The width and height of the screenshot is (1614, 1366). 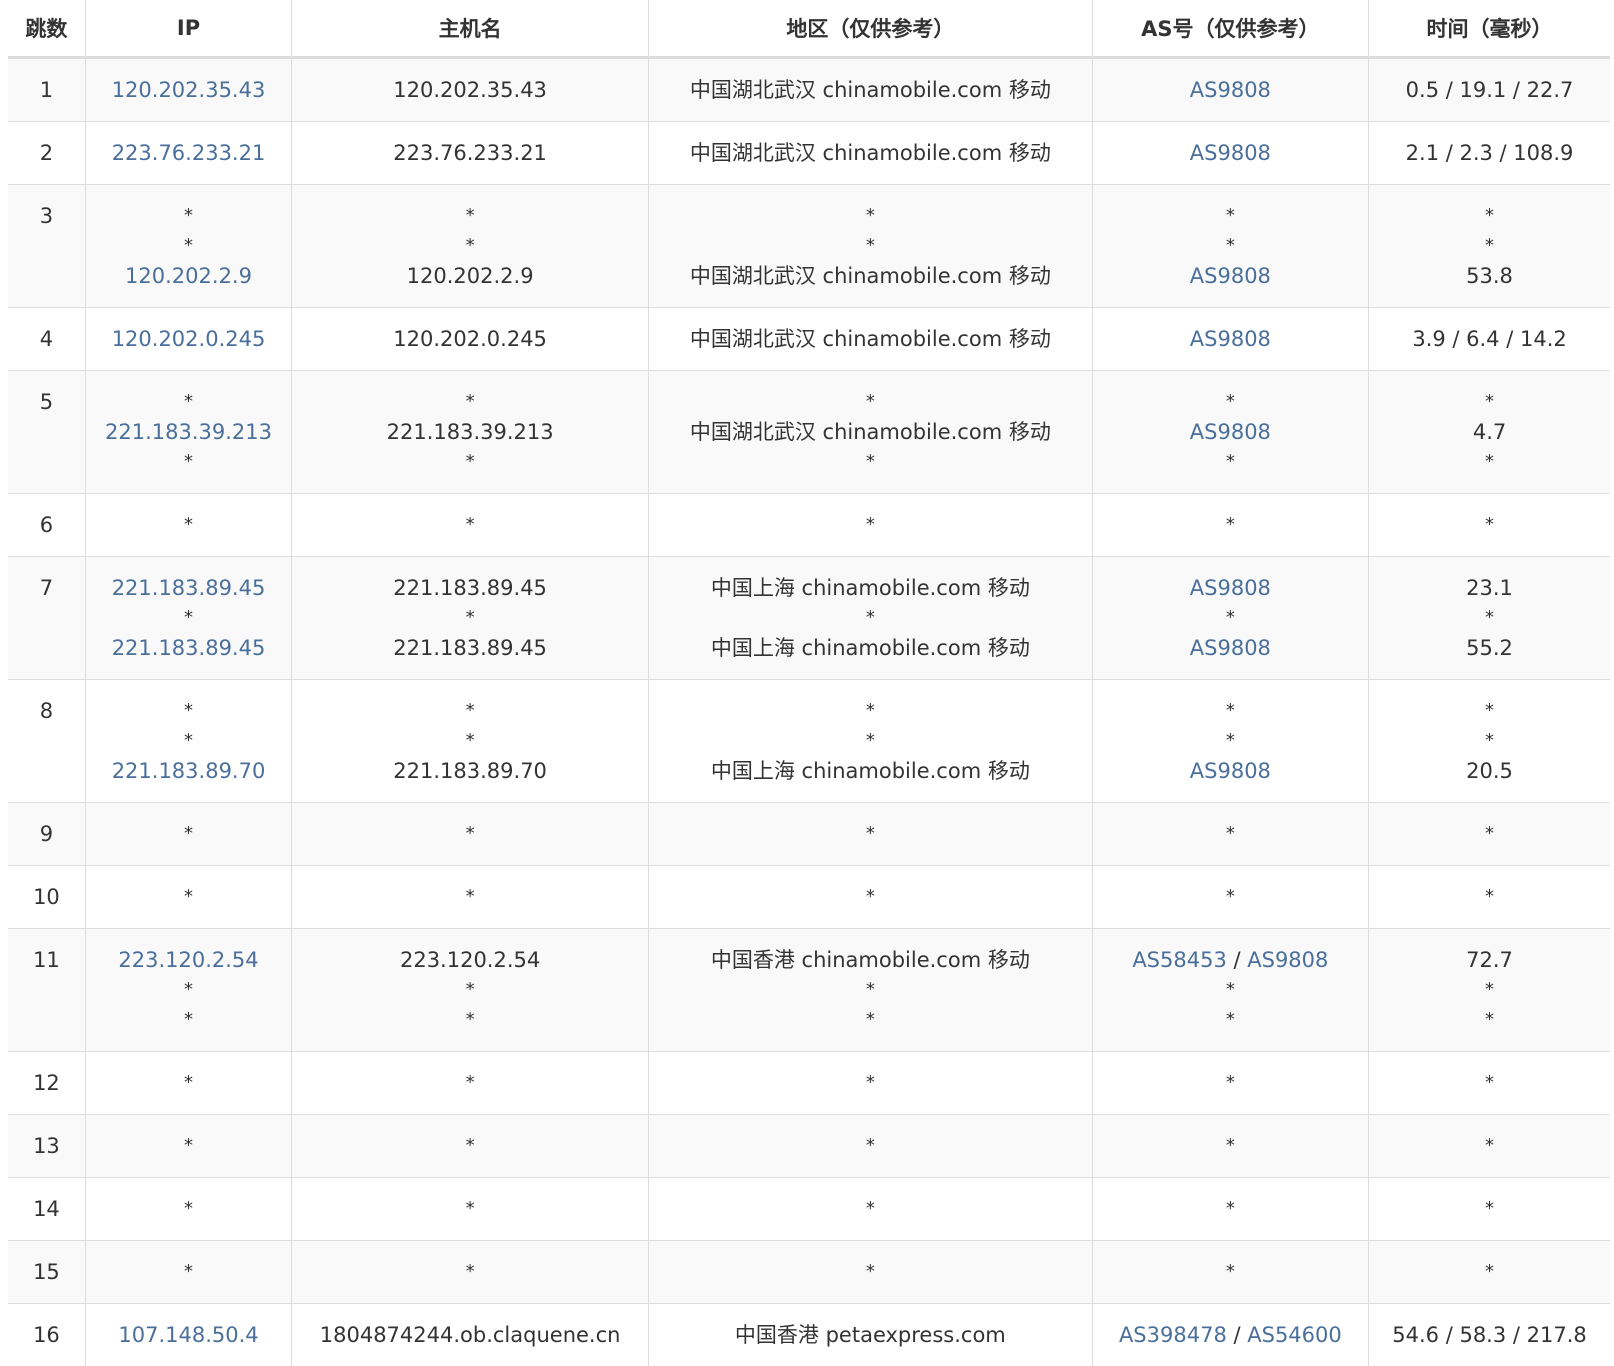 What do you see at coordinates (188, 618) in the screenshot?
I see `ip-cell: 221.183.89.45*221.183.89.45` at bounding box center [188, 618].